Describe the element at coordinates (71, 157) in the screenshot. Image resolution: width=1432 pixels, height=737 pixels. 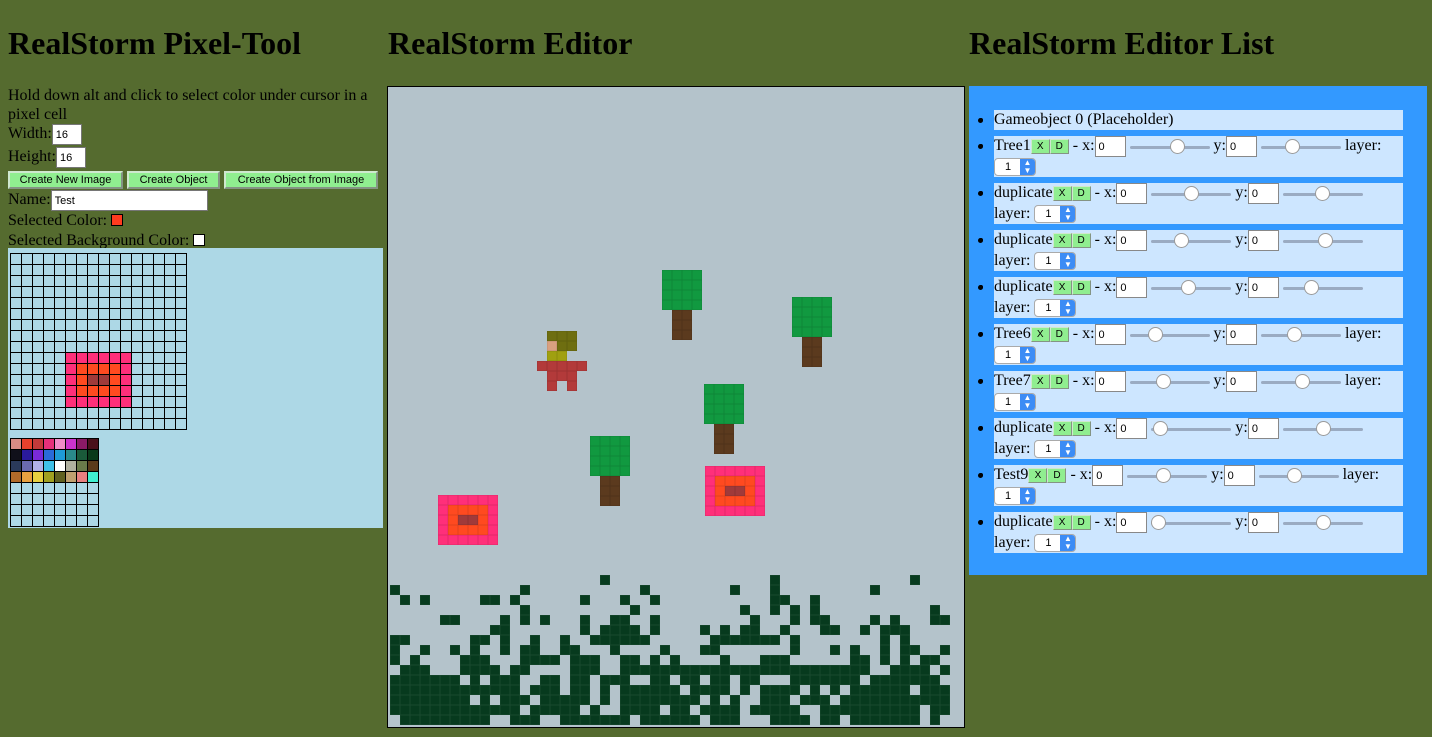
I see `height-input` at that location.